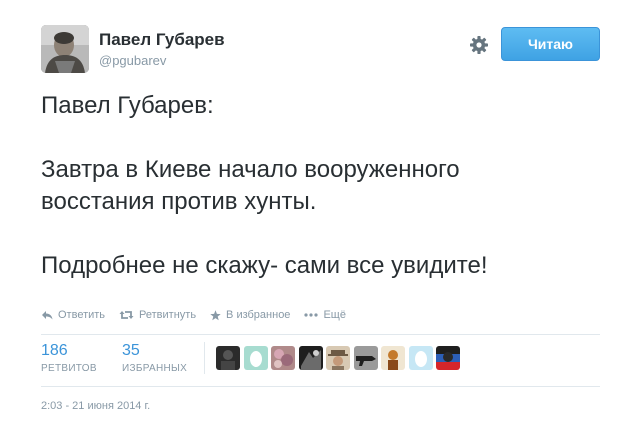  Describe the element at coordinates (155, 368) in the screenshot. I see `favorite-count-label: ИЗБРАННЫХ` at that location.